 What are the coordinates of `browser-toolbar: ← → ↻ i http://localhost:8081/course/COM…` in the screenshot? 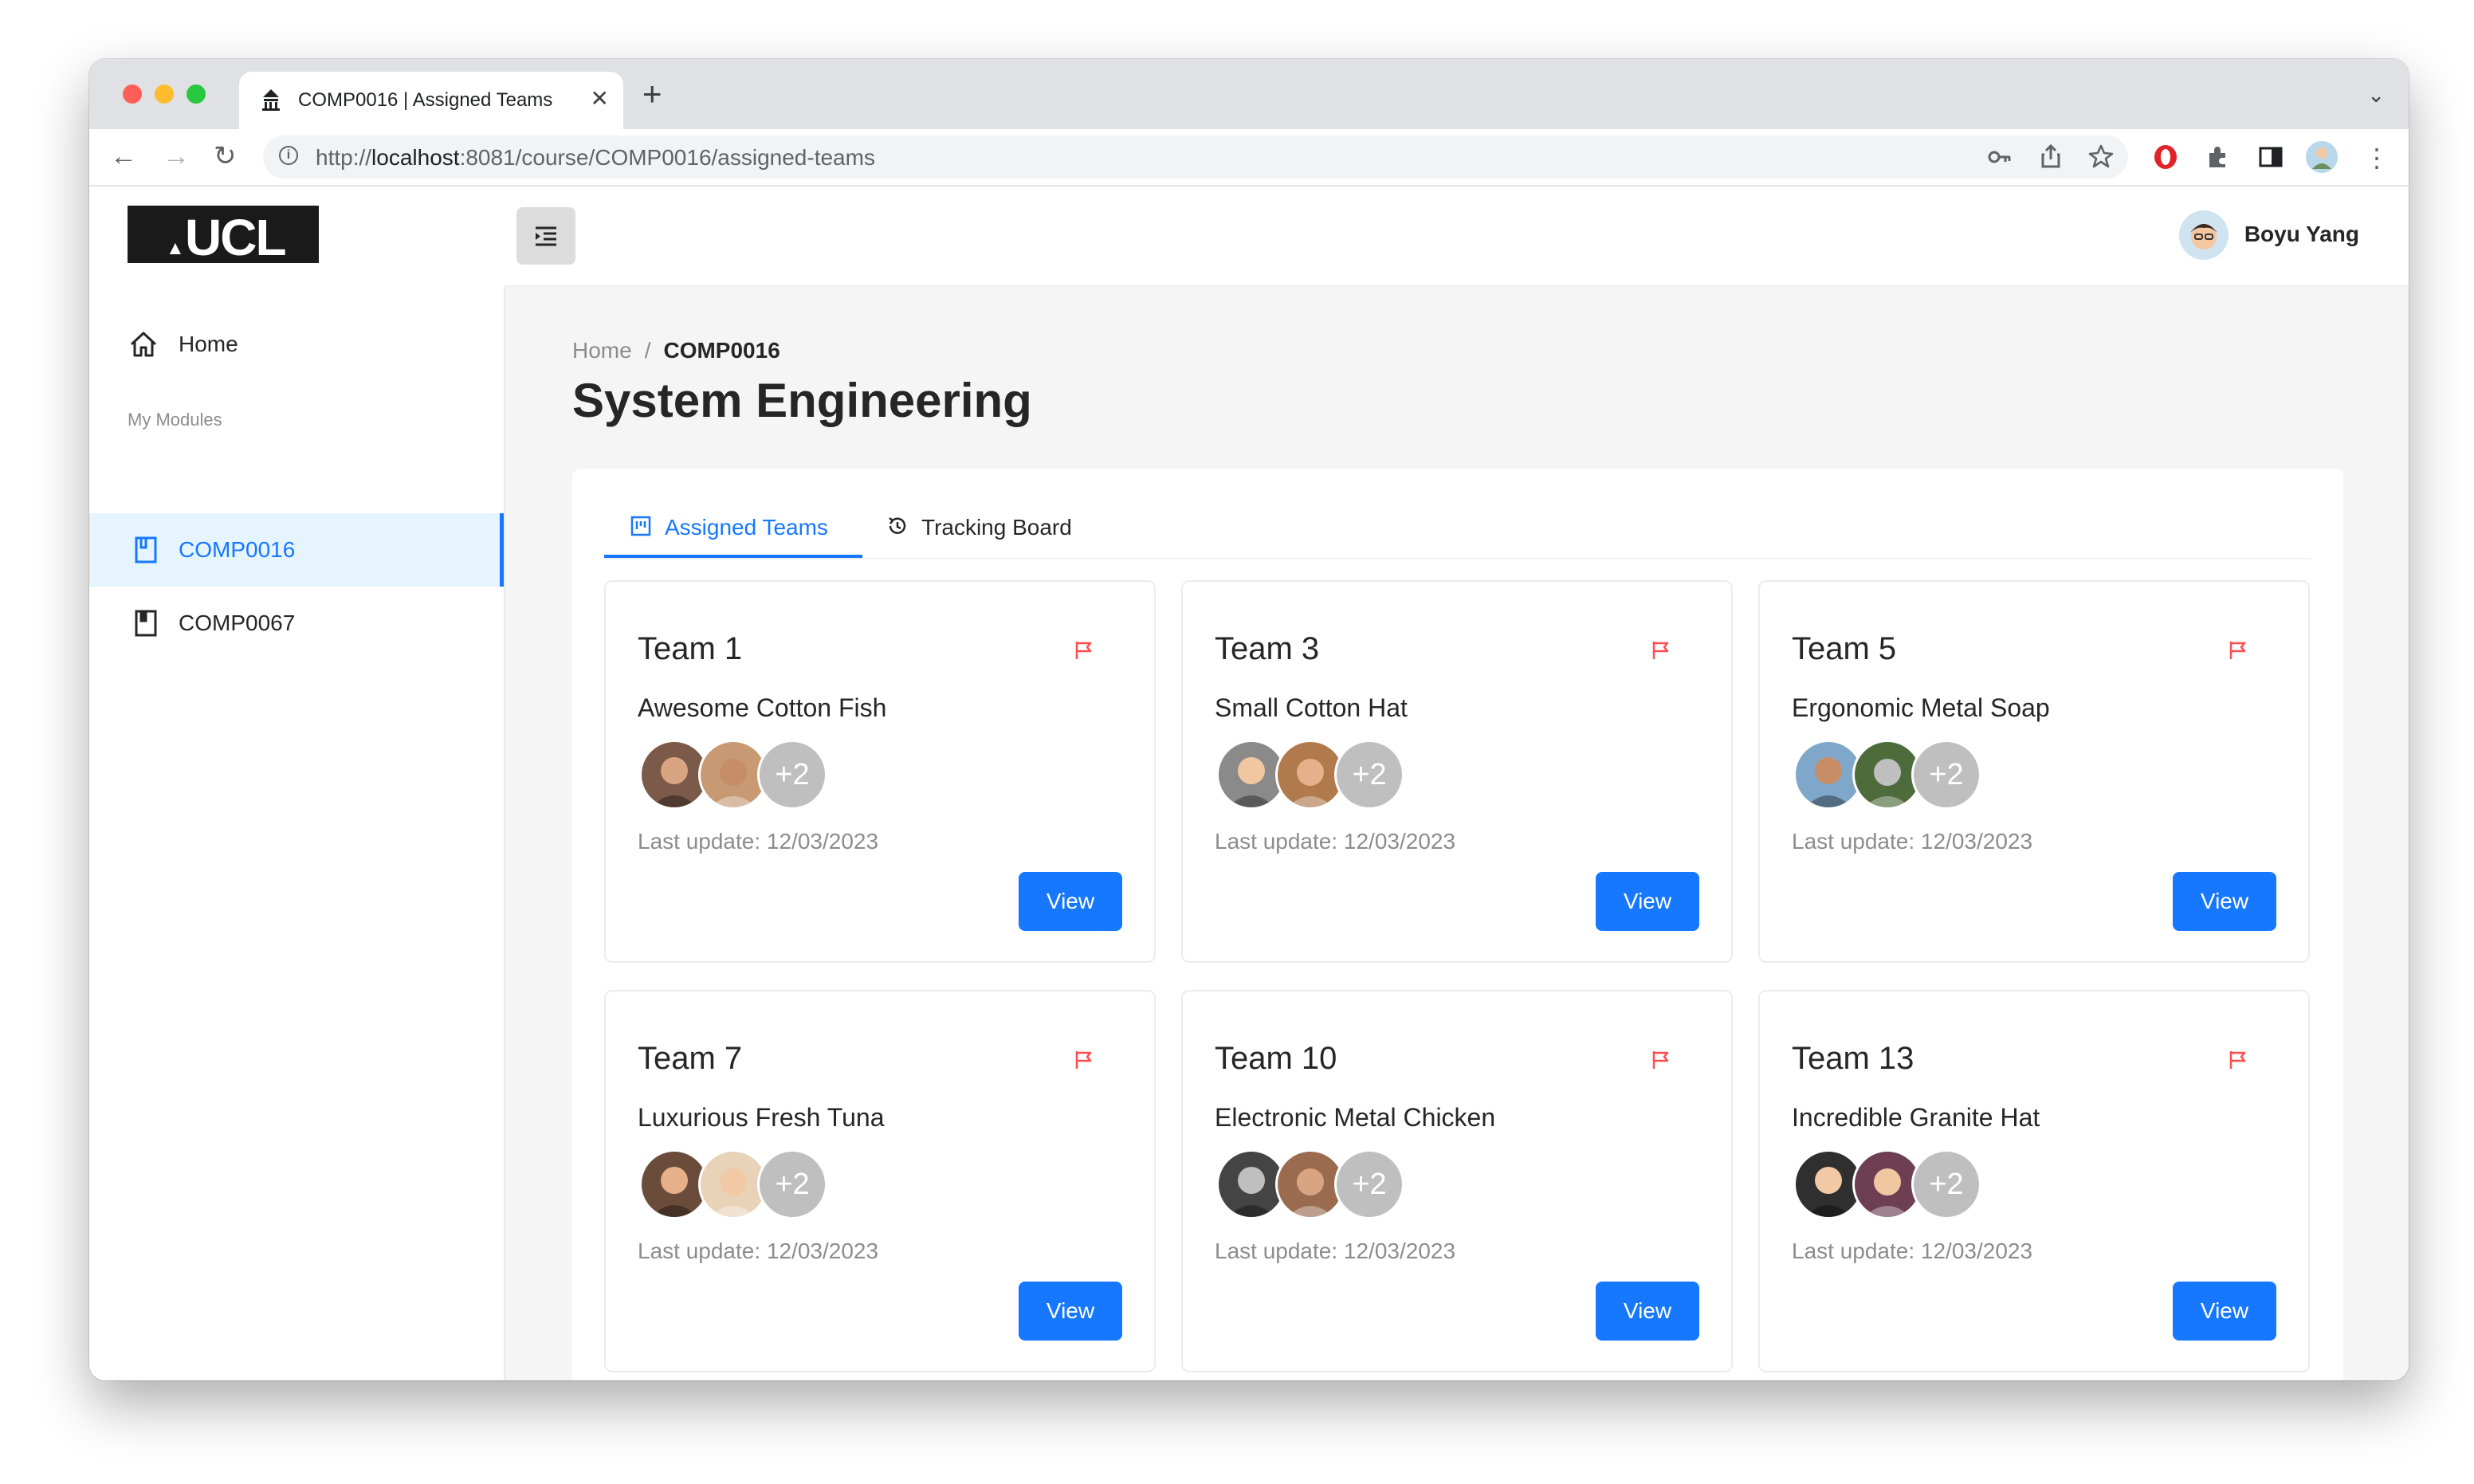 It's located at (1249, 157).